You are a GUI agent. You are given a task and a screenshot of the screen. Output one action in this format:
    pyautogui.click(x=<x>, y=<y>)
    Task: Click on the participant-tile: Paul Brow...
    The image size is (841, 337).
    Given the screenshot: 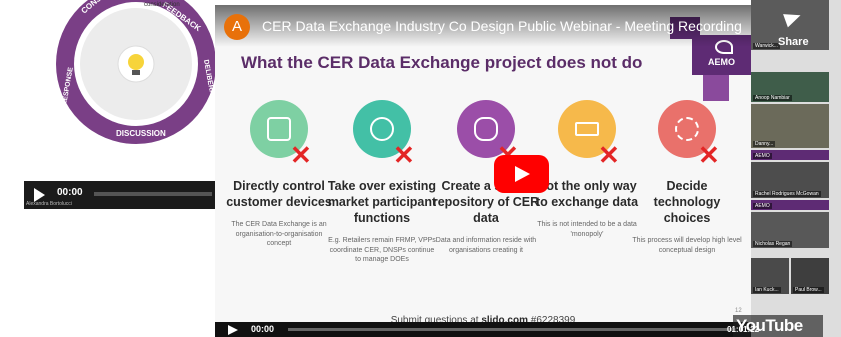 What is the action you would take?
    pyautogui.click(x=810, y=276)
    